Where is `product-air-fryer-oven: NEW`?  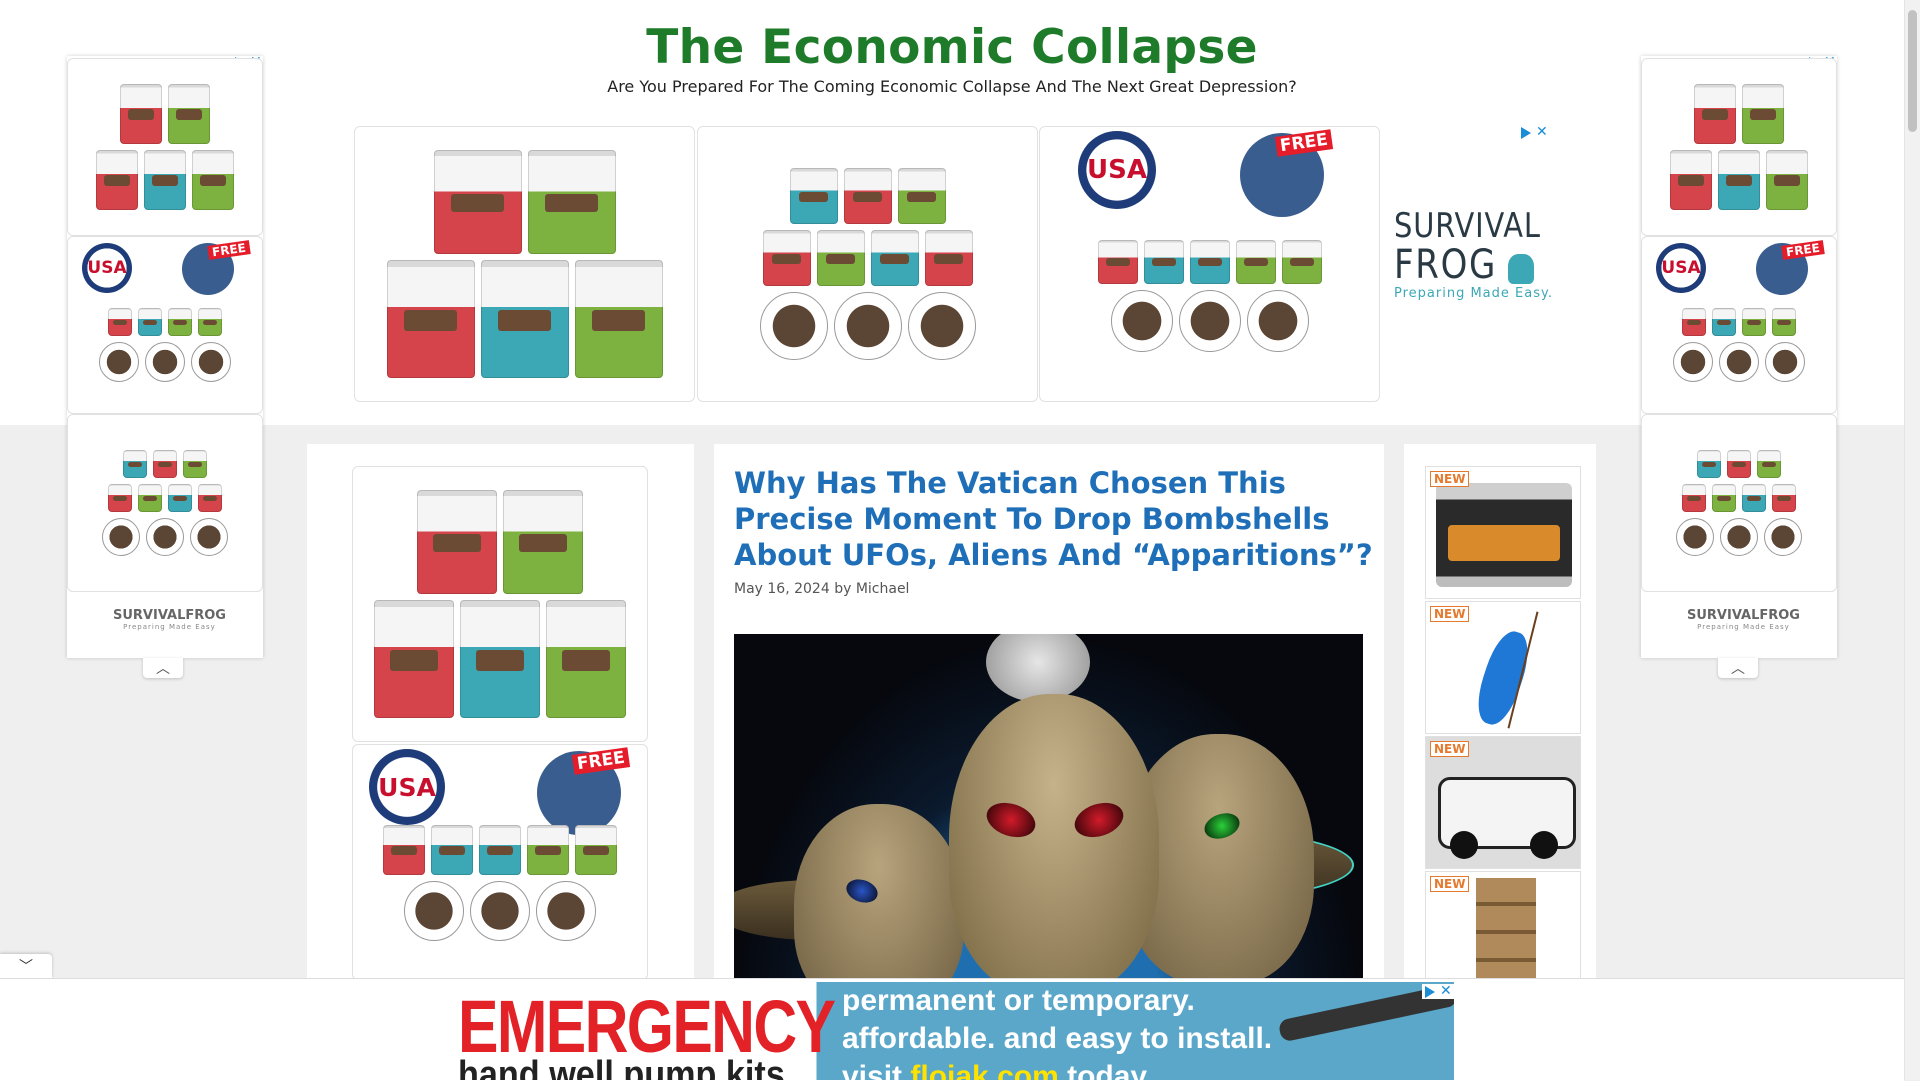
product-air-fryer-oven: NEW is located at coordinates (1503, 532).